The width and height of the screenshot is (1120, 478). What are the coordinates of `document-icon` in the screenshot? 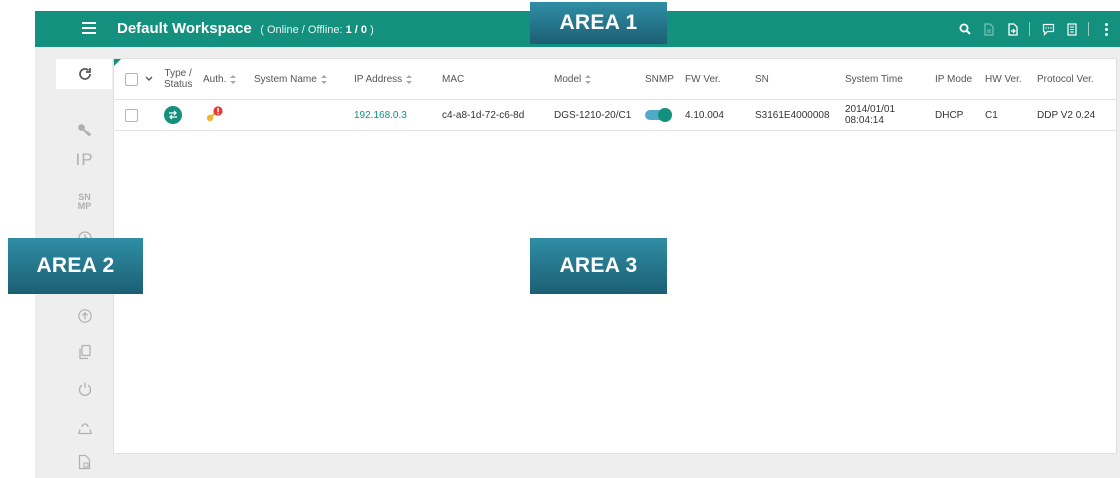 It's located at (989, 29).